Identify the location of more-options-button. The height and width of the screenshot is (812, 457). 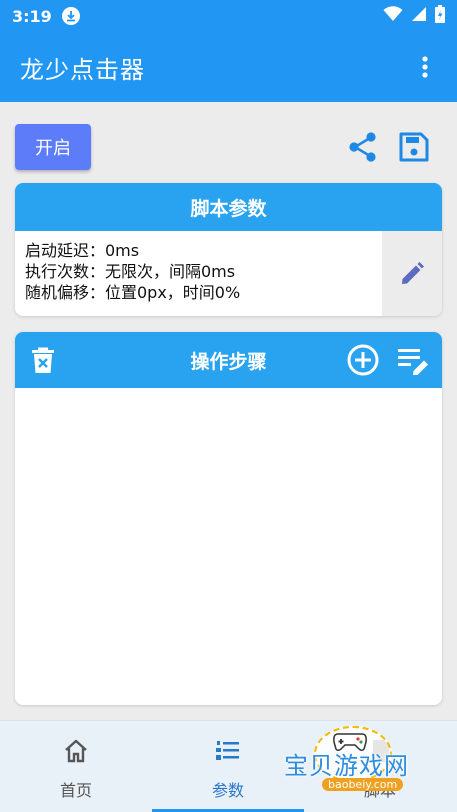
(425, 67).